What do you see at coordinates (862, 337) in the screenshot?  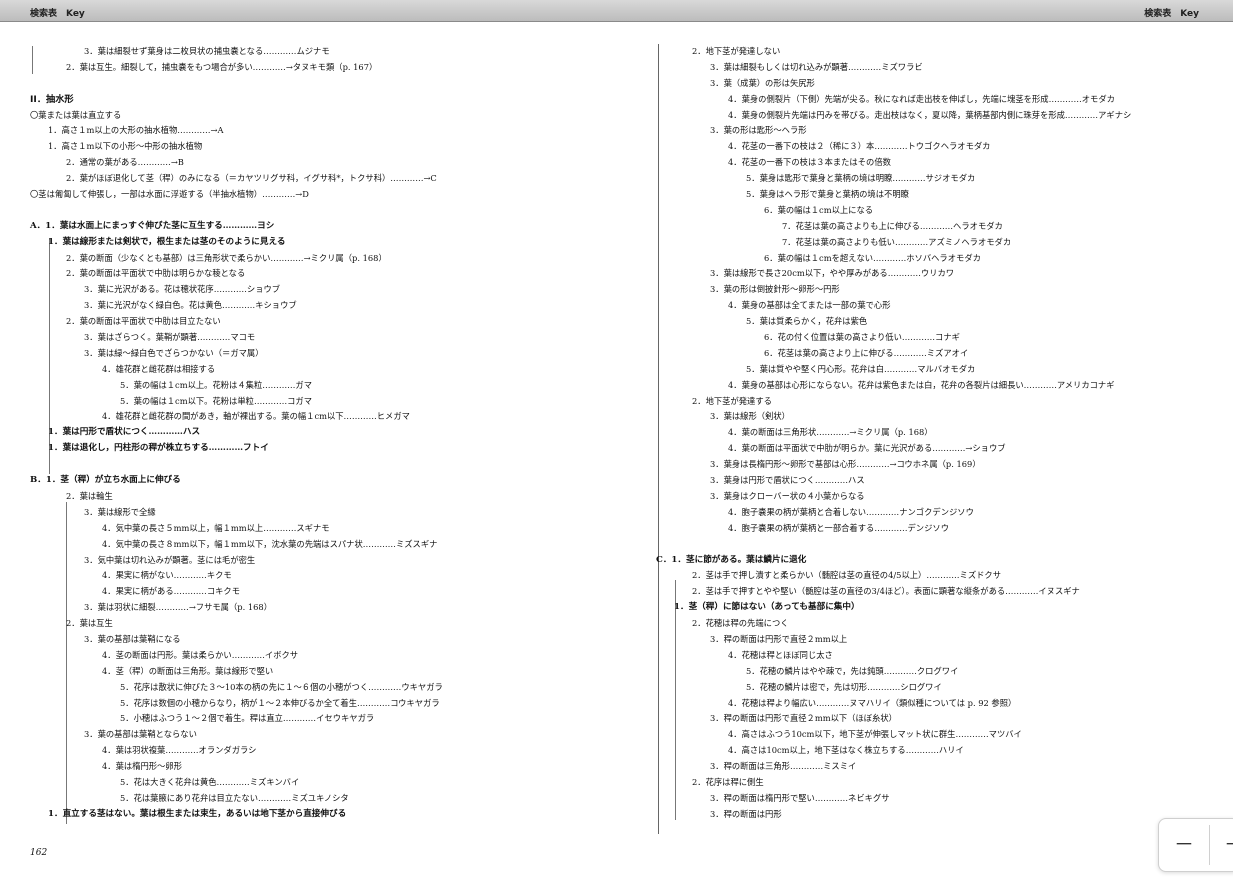 I see `key-line: 6．花の付く位置は葉の高さより低い…………コナギ` at bounding box center [862, 337].